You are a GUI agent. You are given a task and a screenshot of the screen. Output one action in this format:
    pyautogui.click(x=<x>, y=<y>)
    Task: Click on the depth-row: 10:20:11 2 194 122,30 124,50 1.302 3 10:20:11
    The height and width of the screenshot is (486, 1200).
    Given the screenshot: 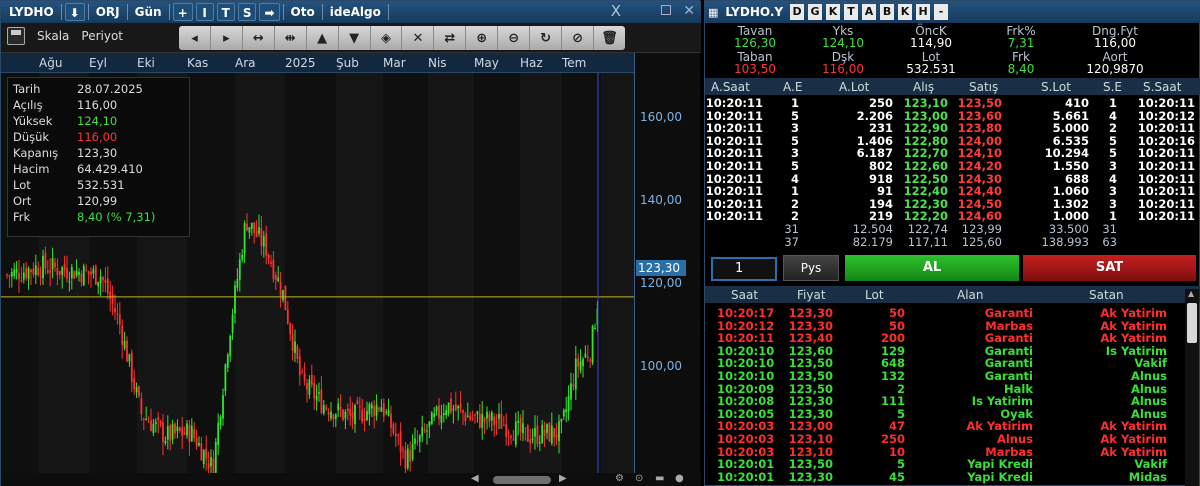 What is the action you would take?
    pyautogui.click(x=952, y=204)
    